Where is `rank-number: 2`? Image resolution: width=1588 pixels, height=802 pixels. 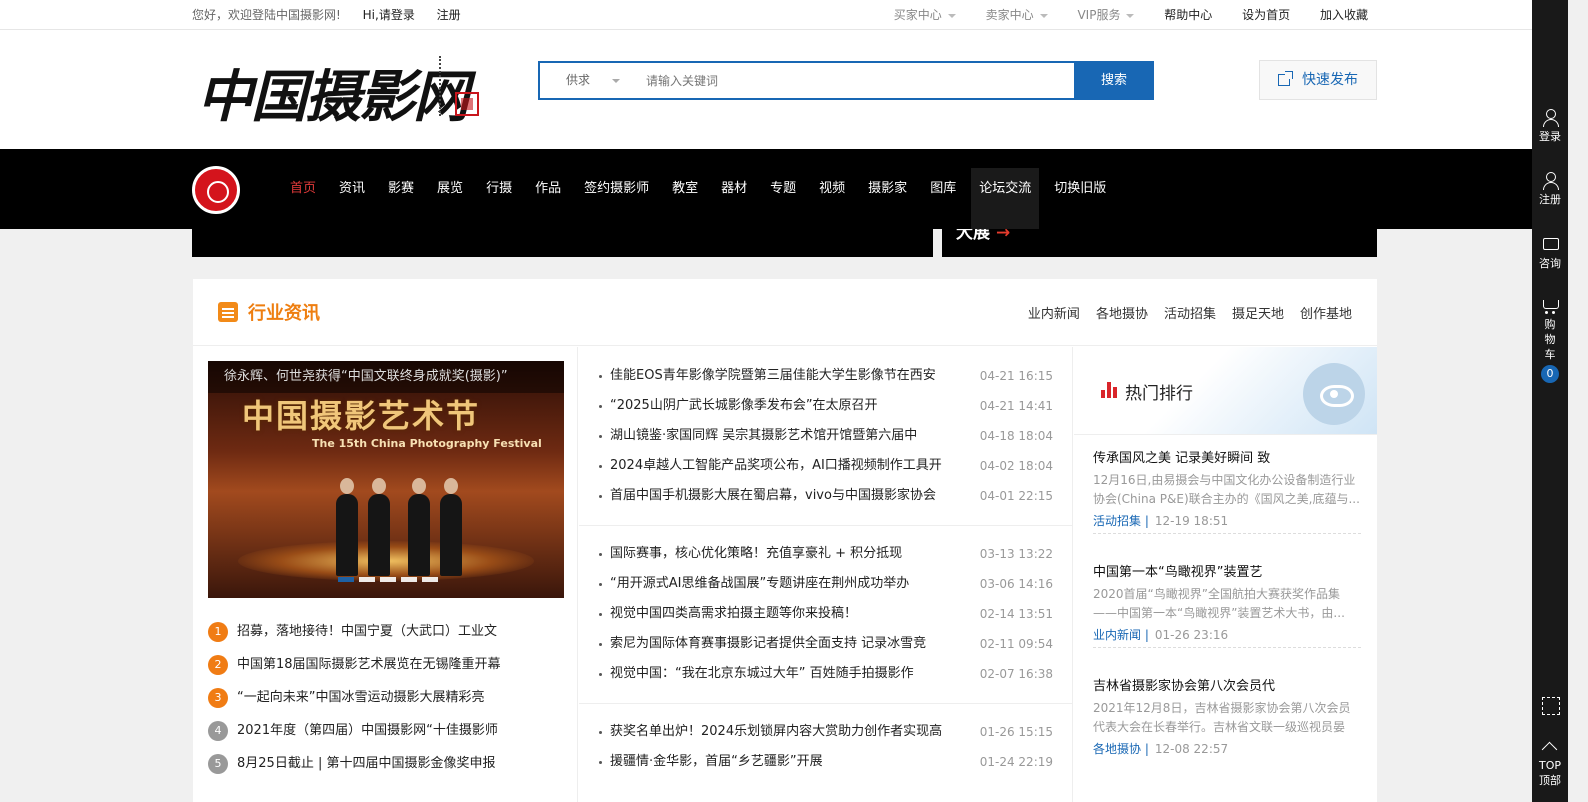
rank-number: 2 is located at coordinates (218, 664).